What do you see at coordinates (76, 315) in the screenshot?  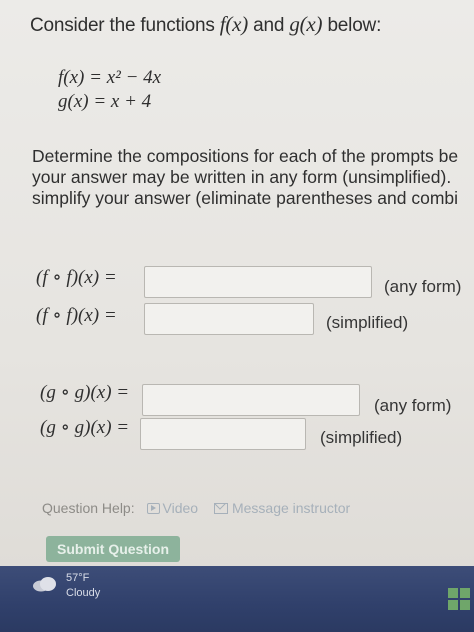 I see `fof-simplified-label: (f ∘ f)(x) =` at bounding box center [76, 315].